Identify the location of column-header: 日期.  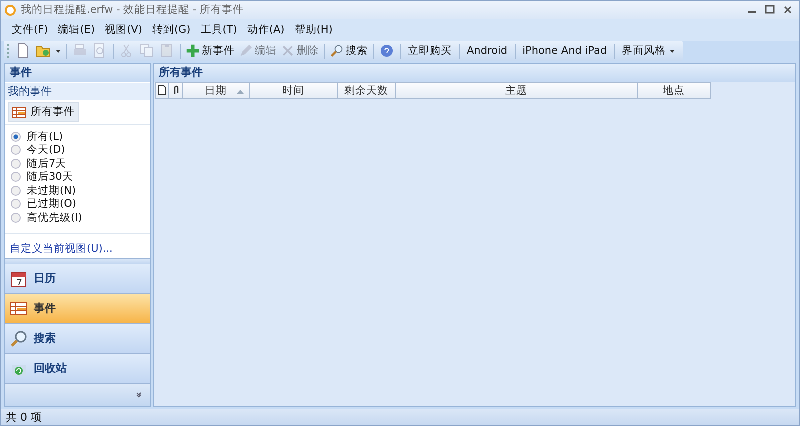
(216, 90).